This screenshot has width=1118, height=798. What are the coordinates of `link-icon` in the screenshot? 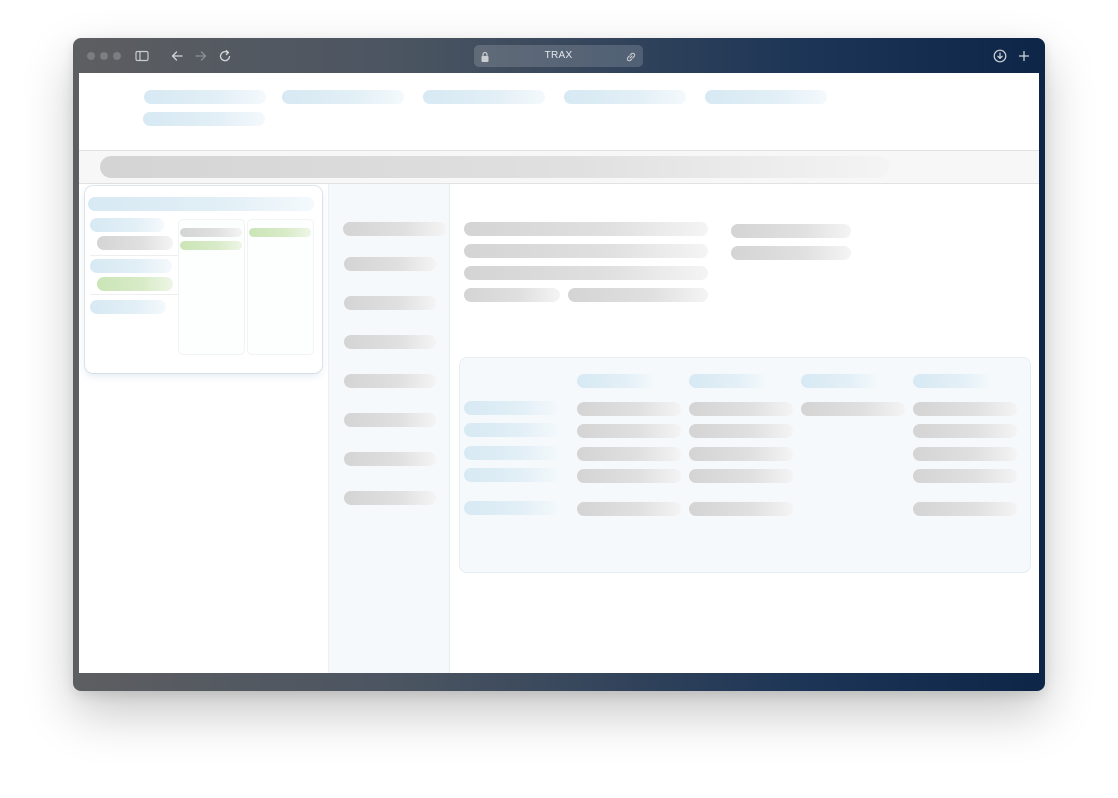 It's located at (631, 59).